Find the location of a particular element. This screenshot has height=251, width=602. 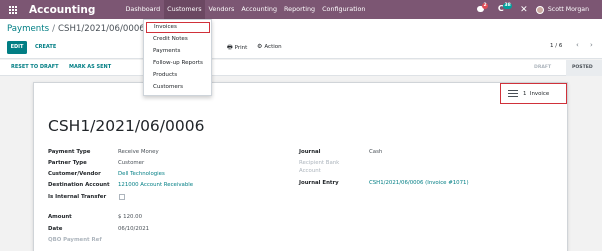

menu-reporting: Reporting is located at coordinates (300, 9).